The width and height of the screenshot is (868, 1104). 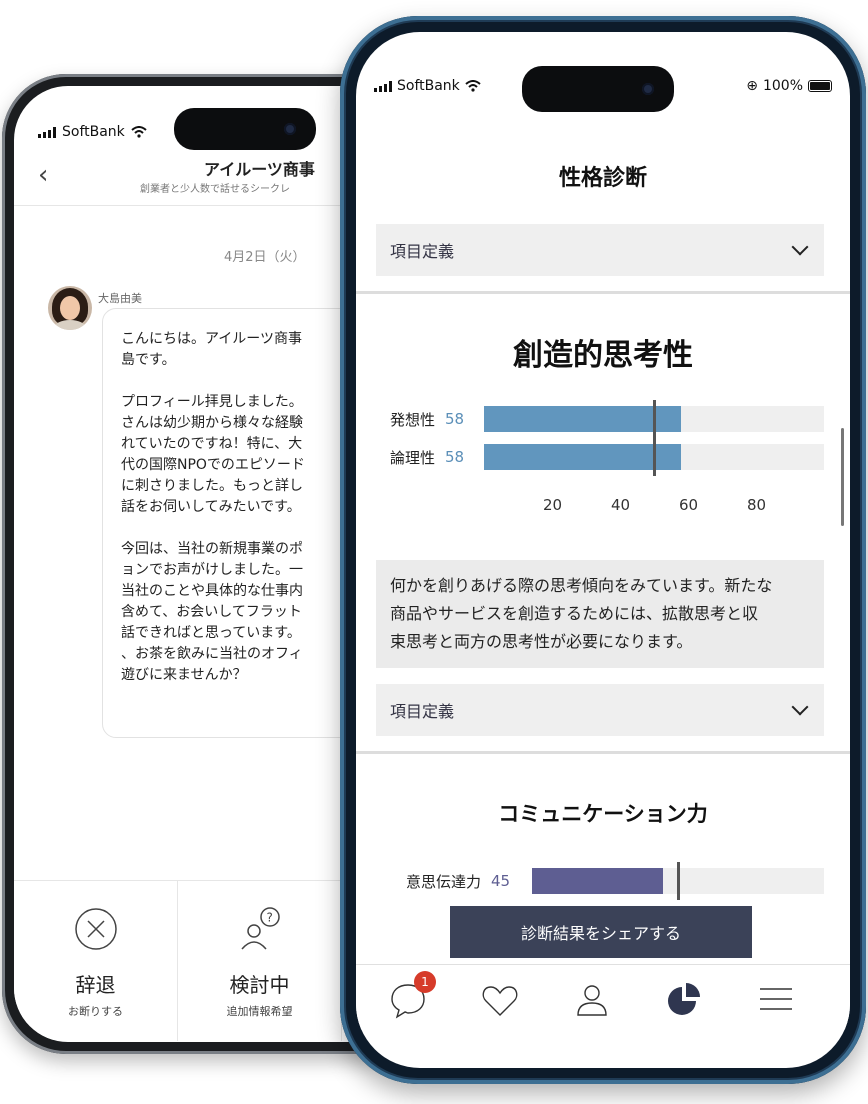 I want to click on bar-row: 意思伝達力 45, so click(x=458, y=881).